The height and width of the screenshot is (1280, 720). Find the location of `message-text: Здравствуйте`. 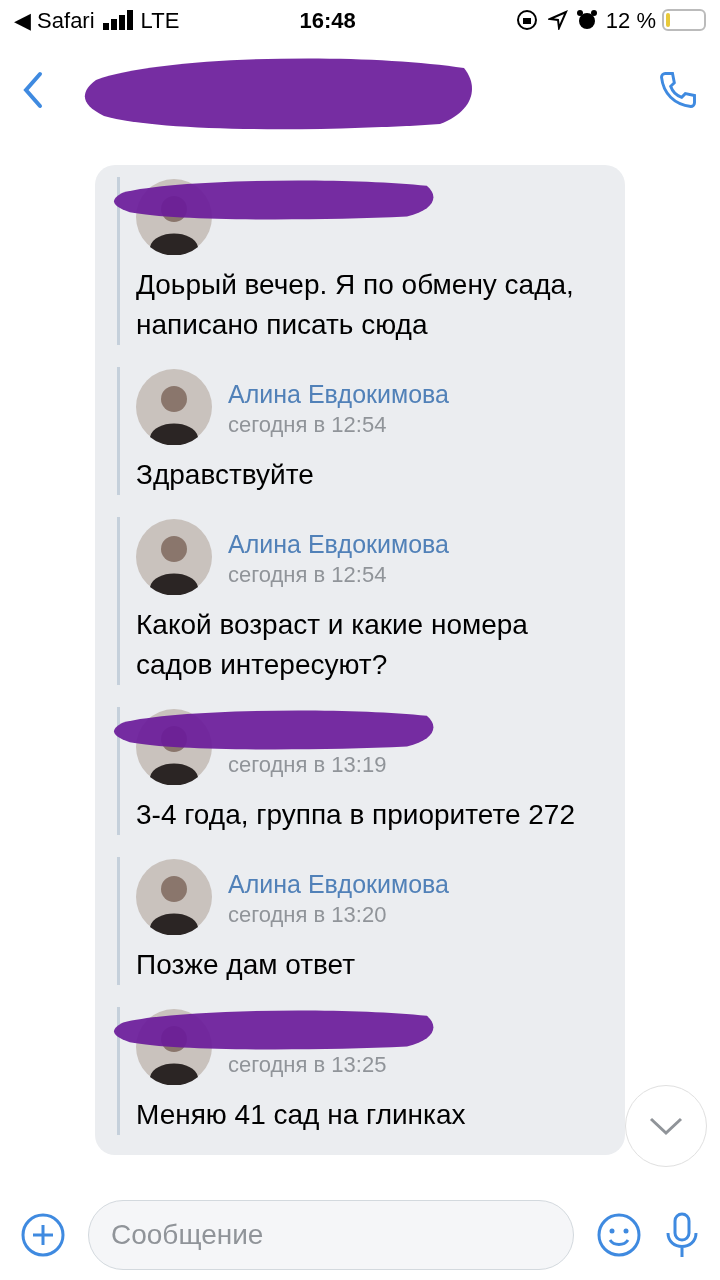

message-text: Здравствуйте is located at coordinates (225, 475).